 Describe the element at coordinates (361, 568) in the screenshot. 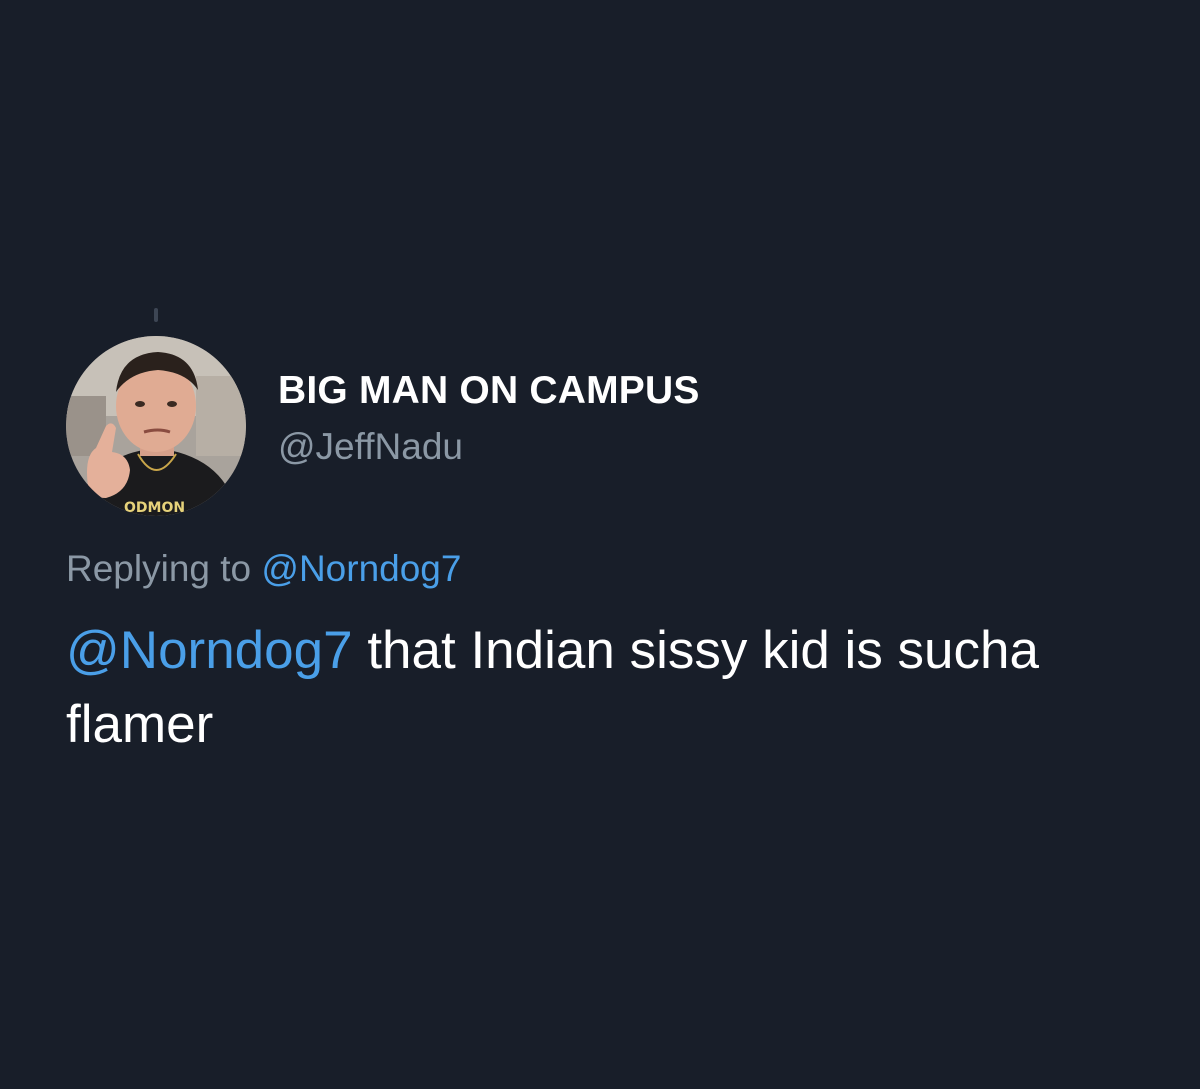

I see `replying-to-mention-link: @Norndog7` at that location.